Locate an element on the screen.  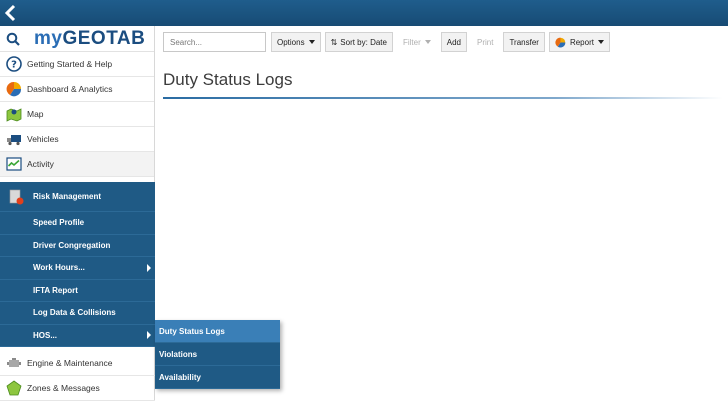
sidebar-item-getting-started: ? Getting Started & Help is located at coordinates (77, 64).